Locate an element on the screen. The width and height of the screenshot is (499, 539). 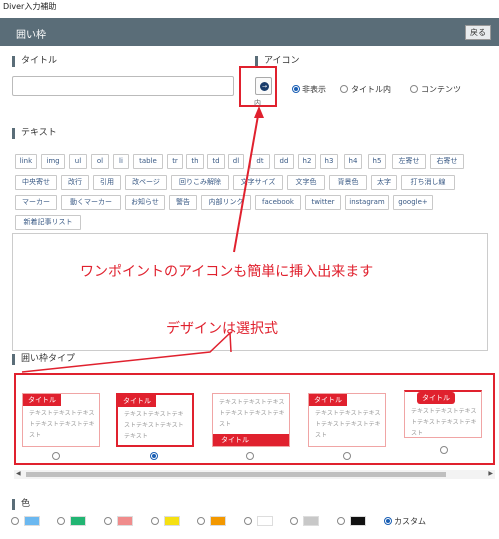
frame-card-3-radio is located at coordinates (250, 456).